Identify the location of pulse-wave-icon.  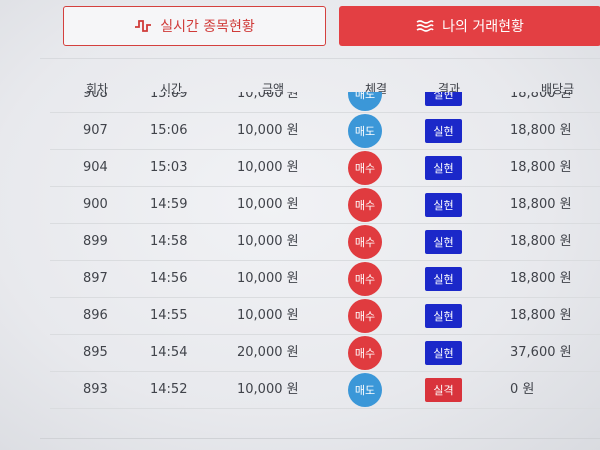
(143, 26).